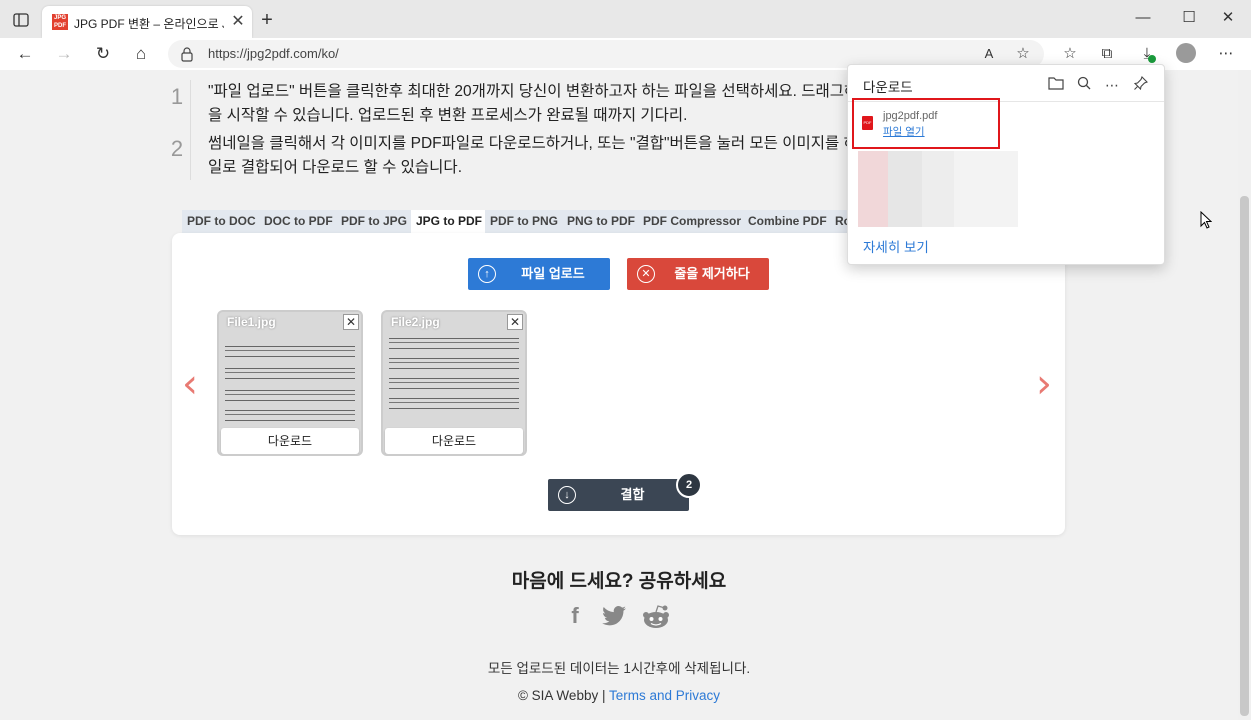 This screenshot has width=1251, height=720. I want to click on tab-title: JPG PDF 변환 – 온라인으로 JPEG, so click(149, 24).